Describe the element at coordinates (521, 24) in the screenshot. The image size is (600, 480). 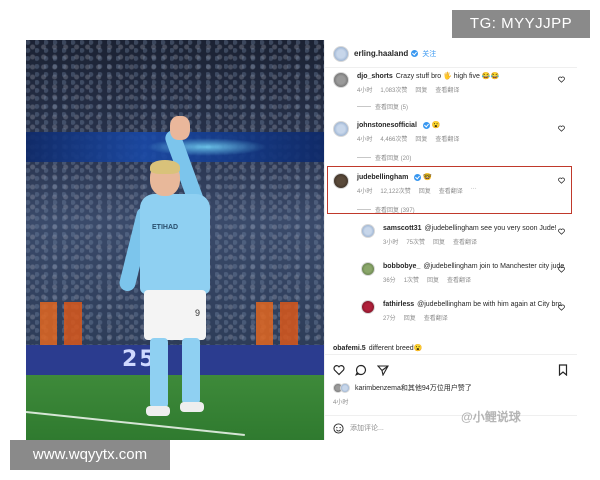
I see `tg-overlay: TG: MYYJJPP` at that location.